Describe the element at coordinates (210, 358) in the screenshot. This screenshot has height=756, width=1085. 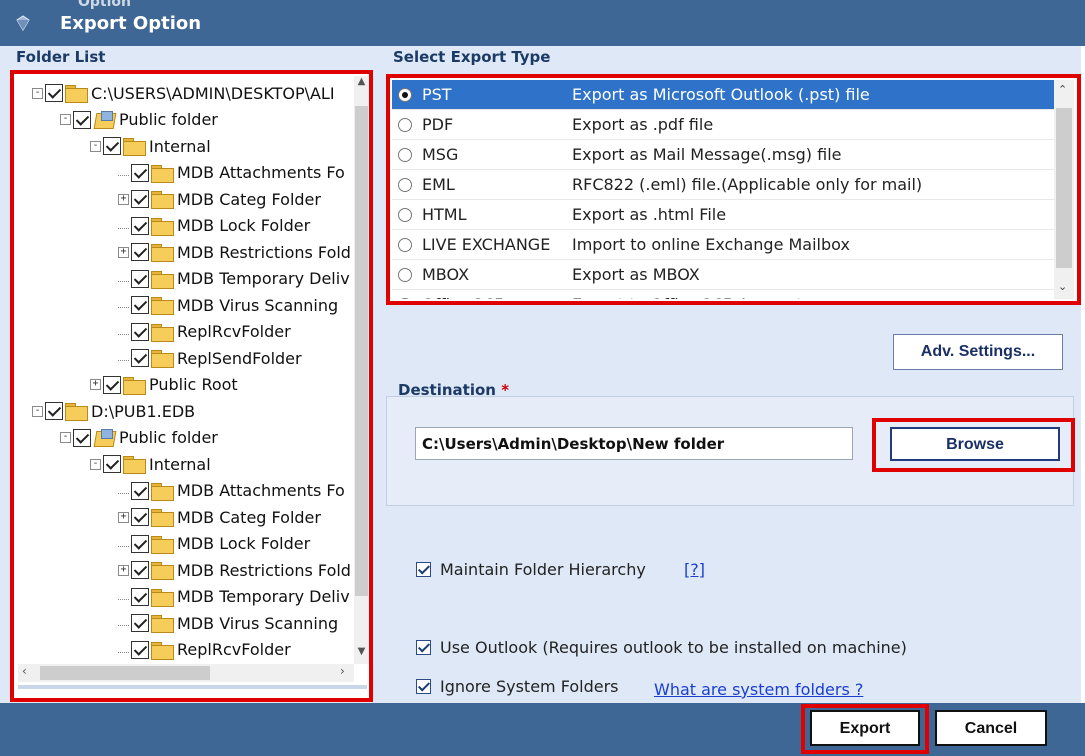
I see `tree-item: ReplSendFolder` at that location.